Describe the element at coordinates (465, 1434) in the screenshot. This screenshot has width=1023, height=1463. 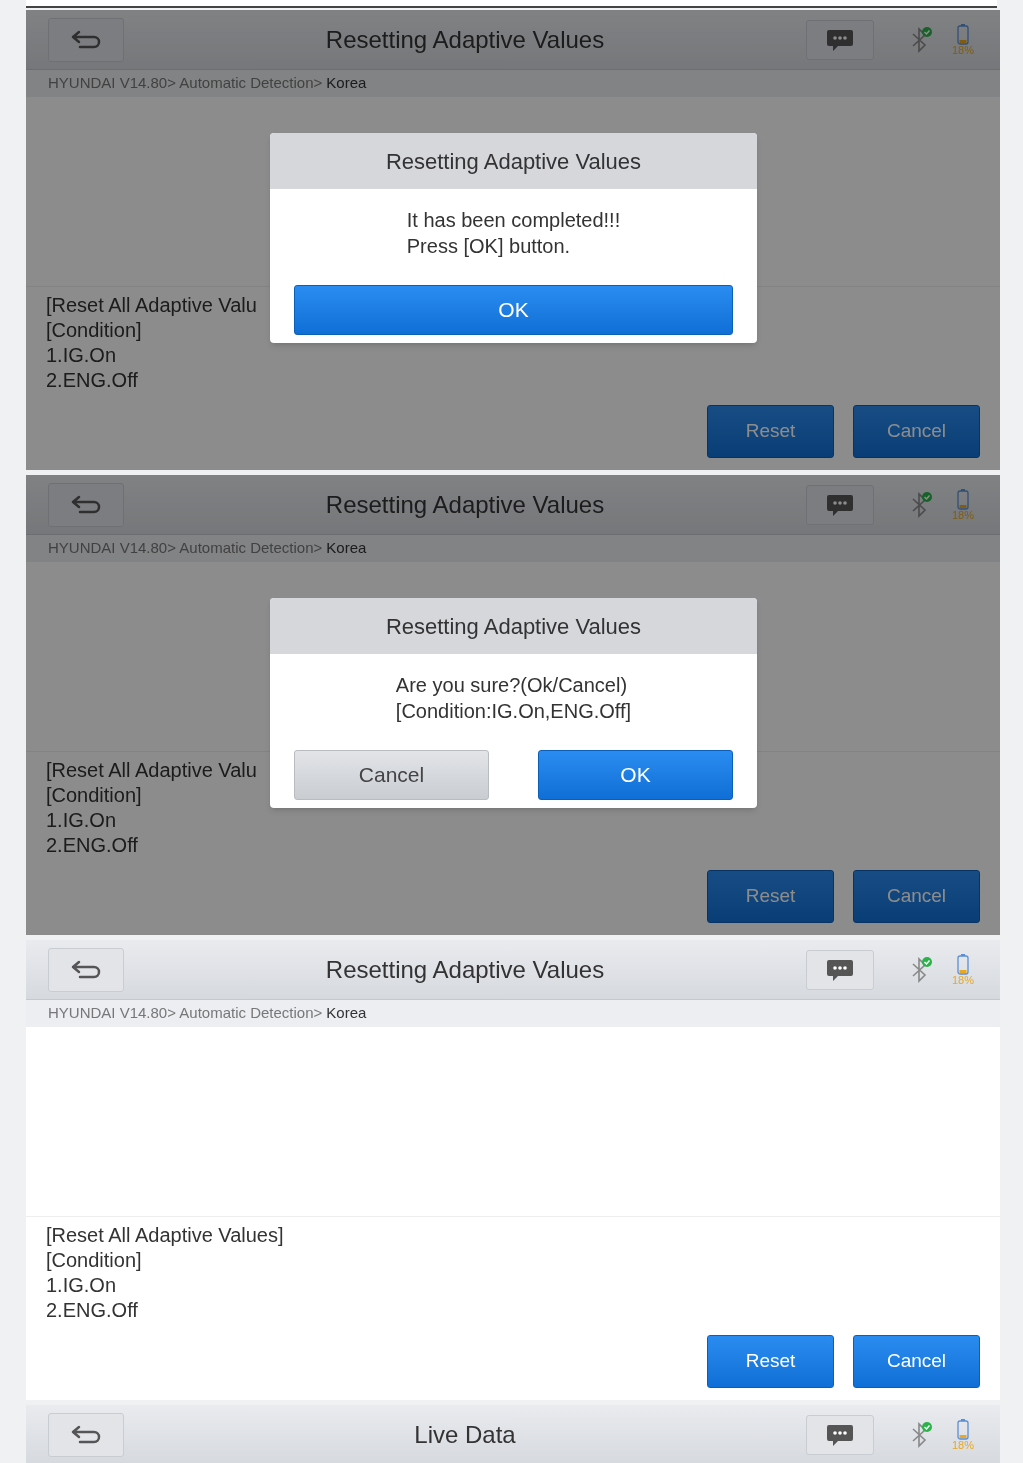
I see `screen-title: Live Data` at that location.